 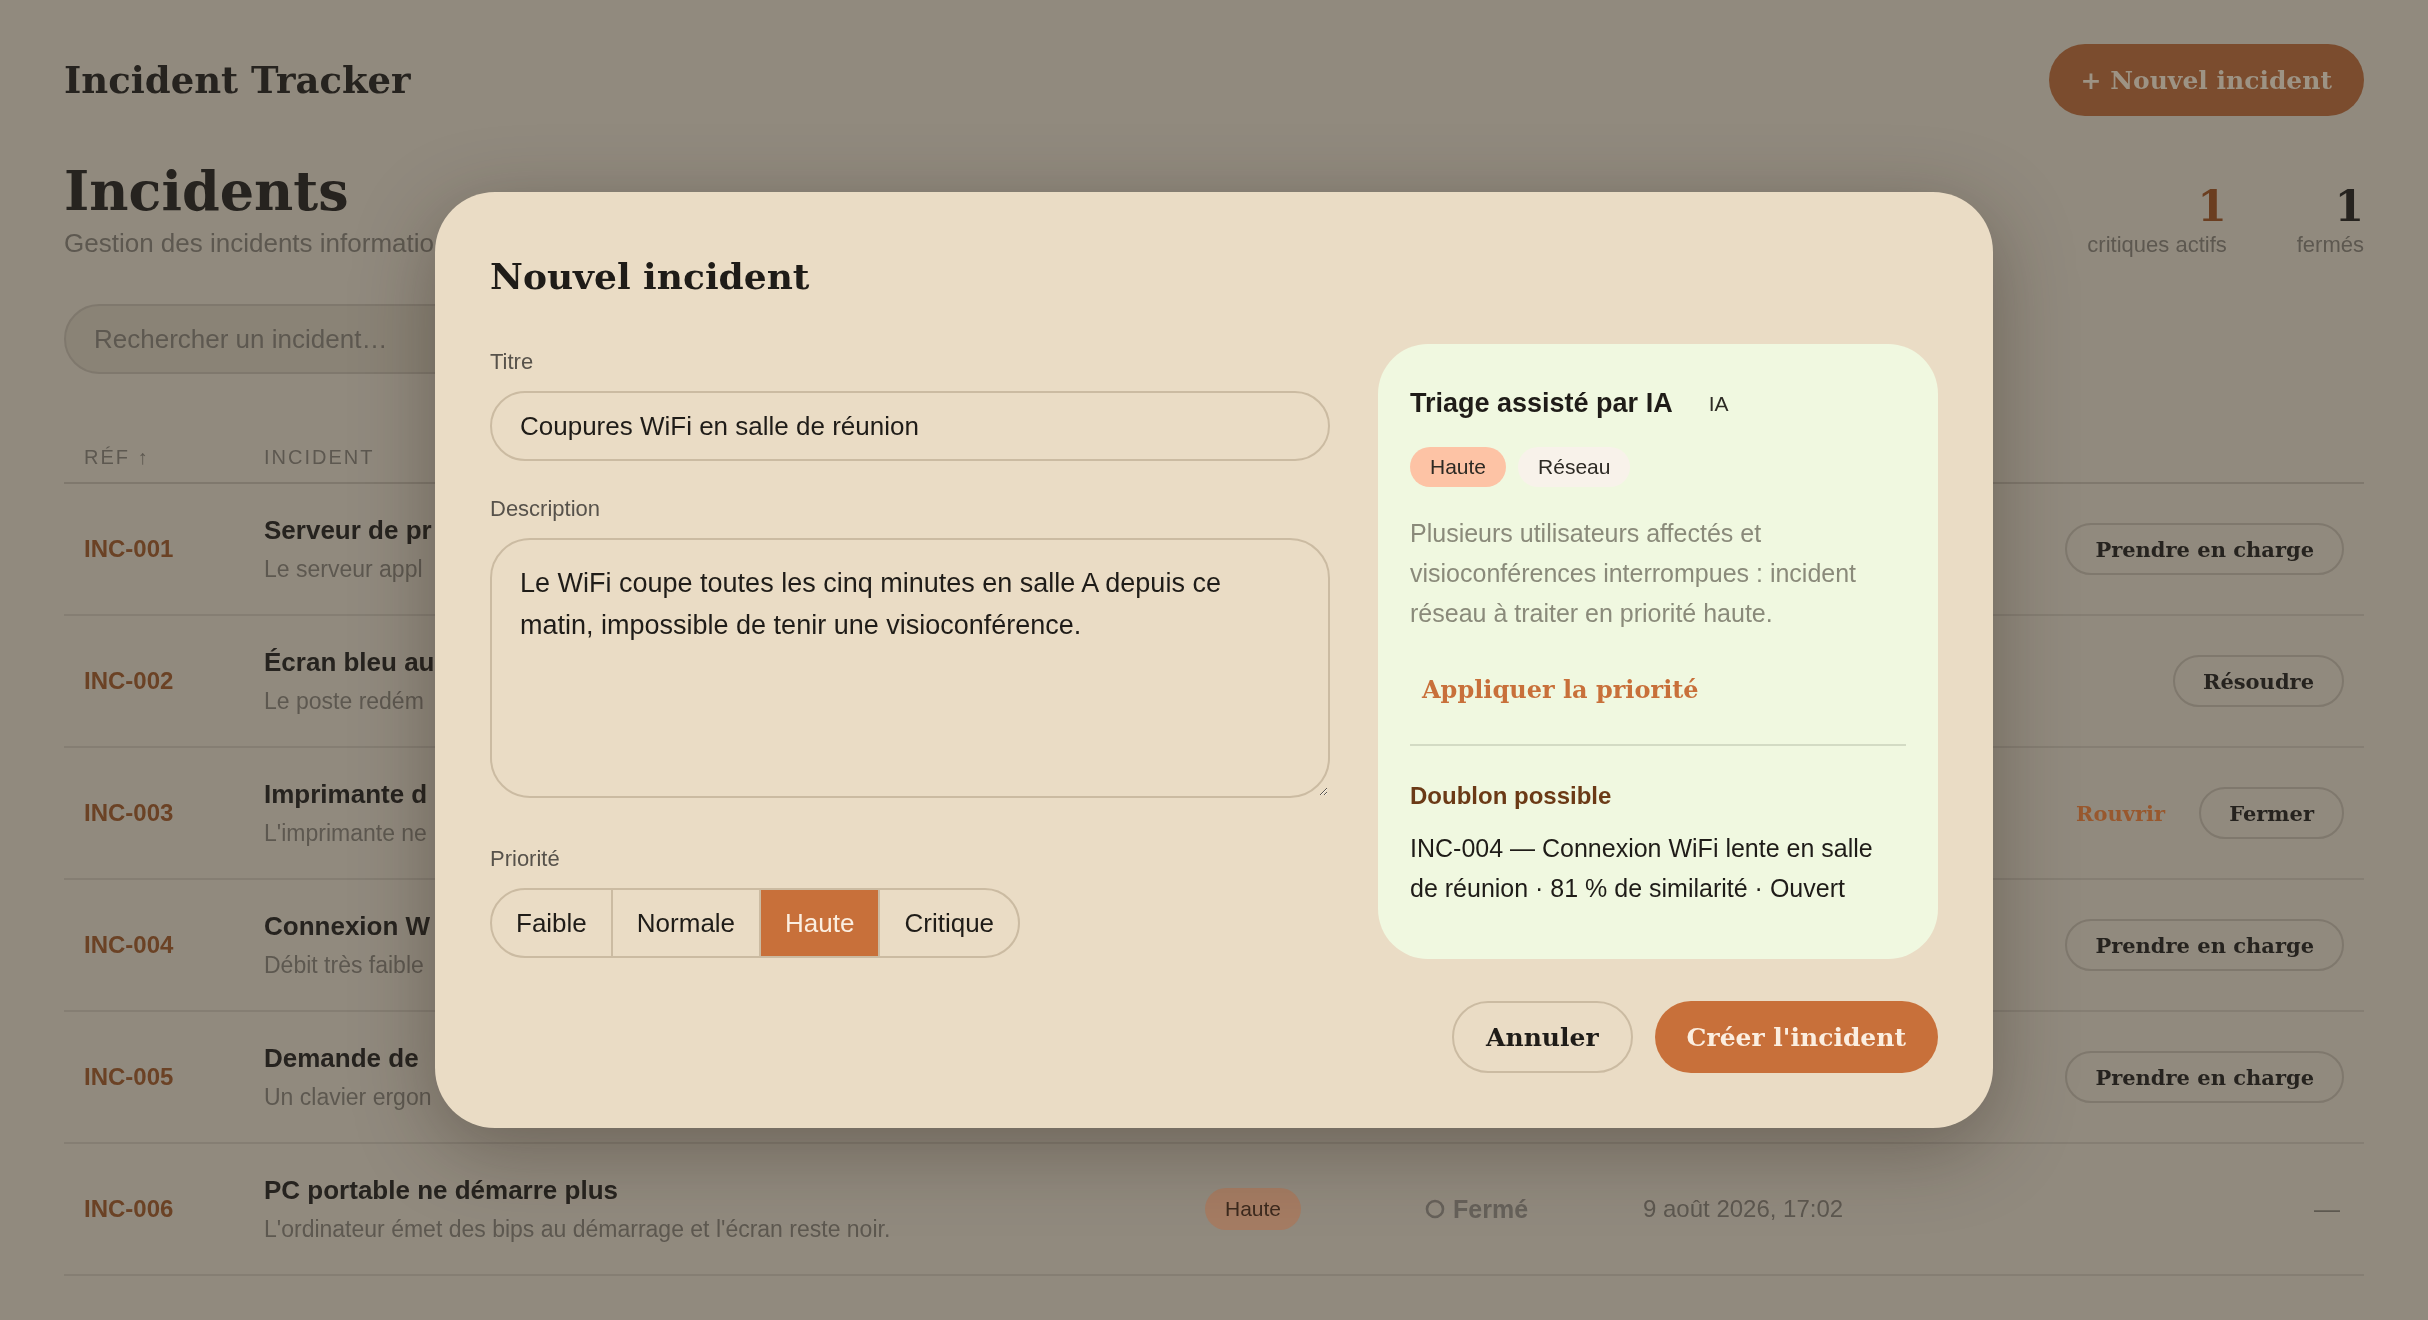 What do you see at coordinates (129, 1077) in the screenshot?
I see `incident-ref: INC-005` at bounding box center [129, 1077].